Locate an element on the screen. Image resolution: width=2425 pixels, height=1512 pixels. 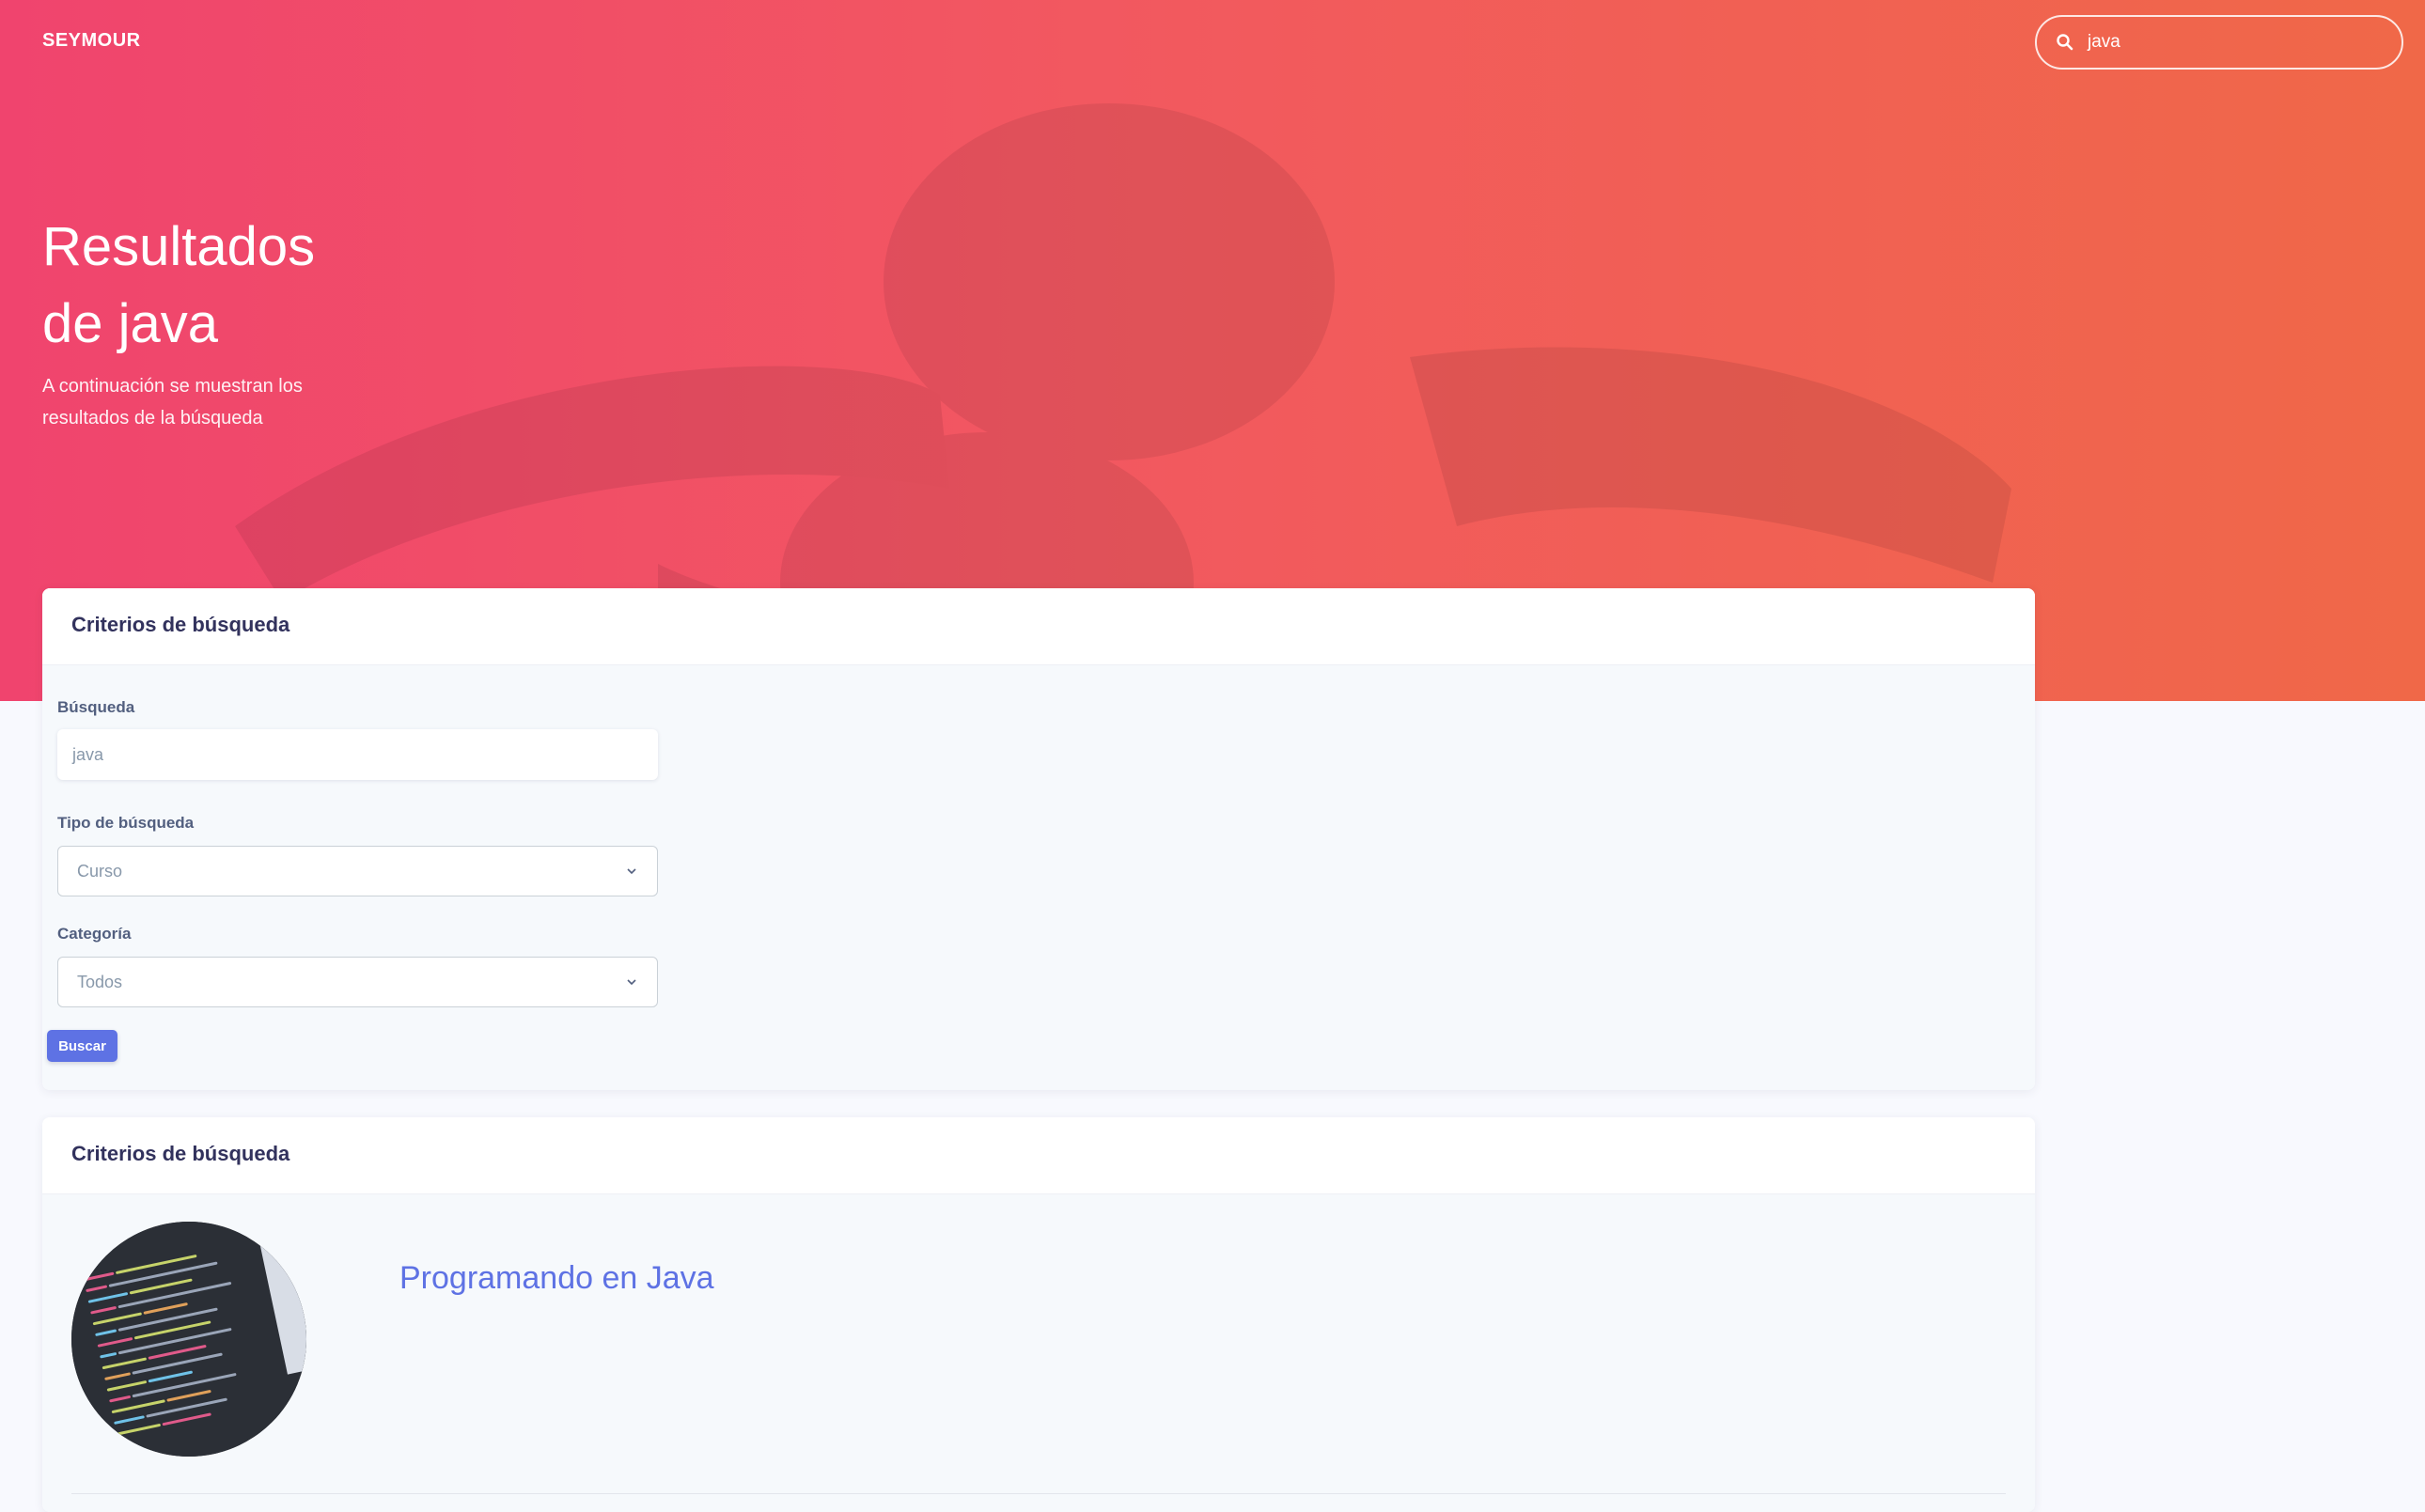
category-select: Todos is located at coordinates (357, 982).